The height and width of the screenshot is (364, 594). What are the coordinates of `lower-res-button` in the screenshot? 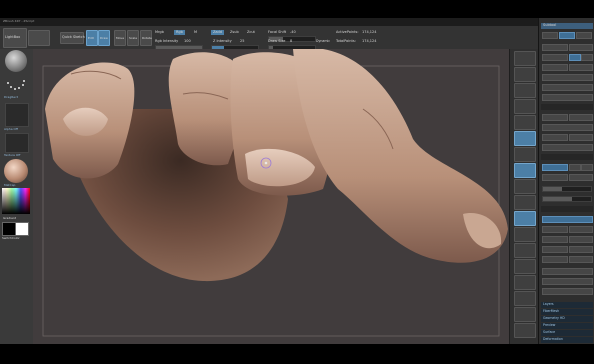 It's located at (555, 47).